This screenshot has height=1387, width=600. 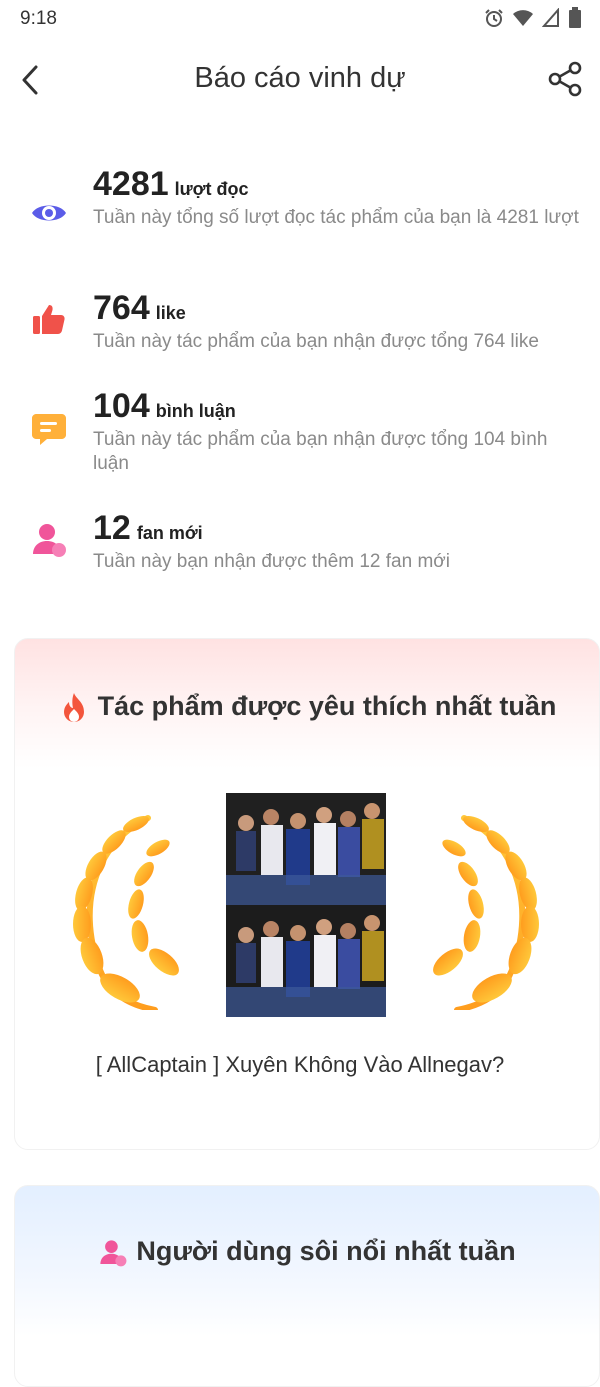 What do you see at coordinates (486, 912) in the screenshot?
I see `right-laurel-icon` at bounding box center [486, 912].